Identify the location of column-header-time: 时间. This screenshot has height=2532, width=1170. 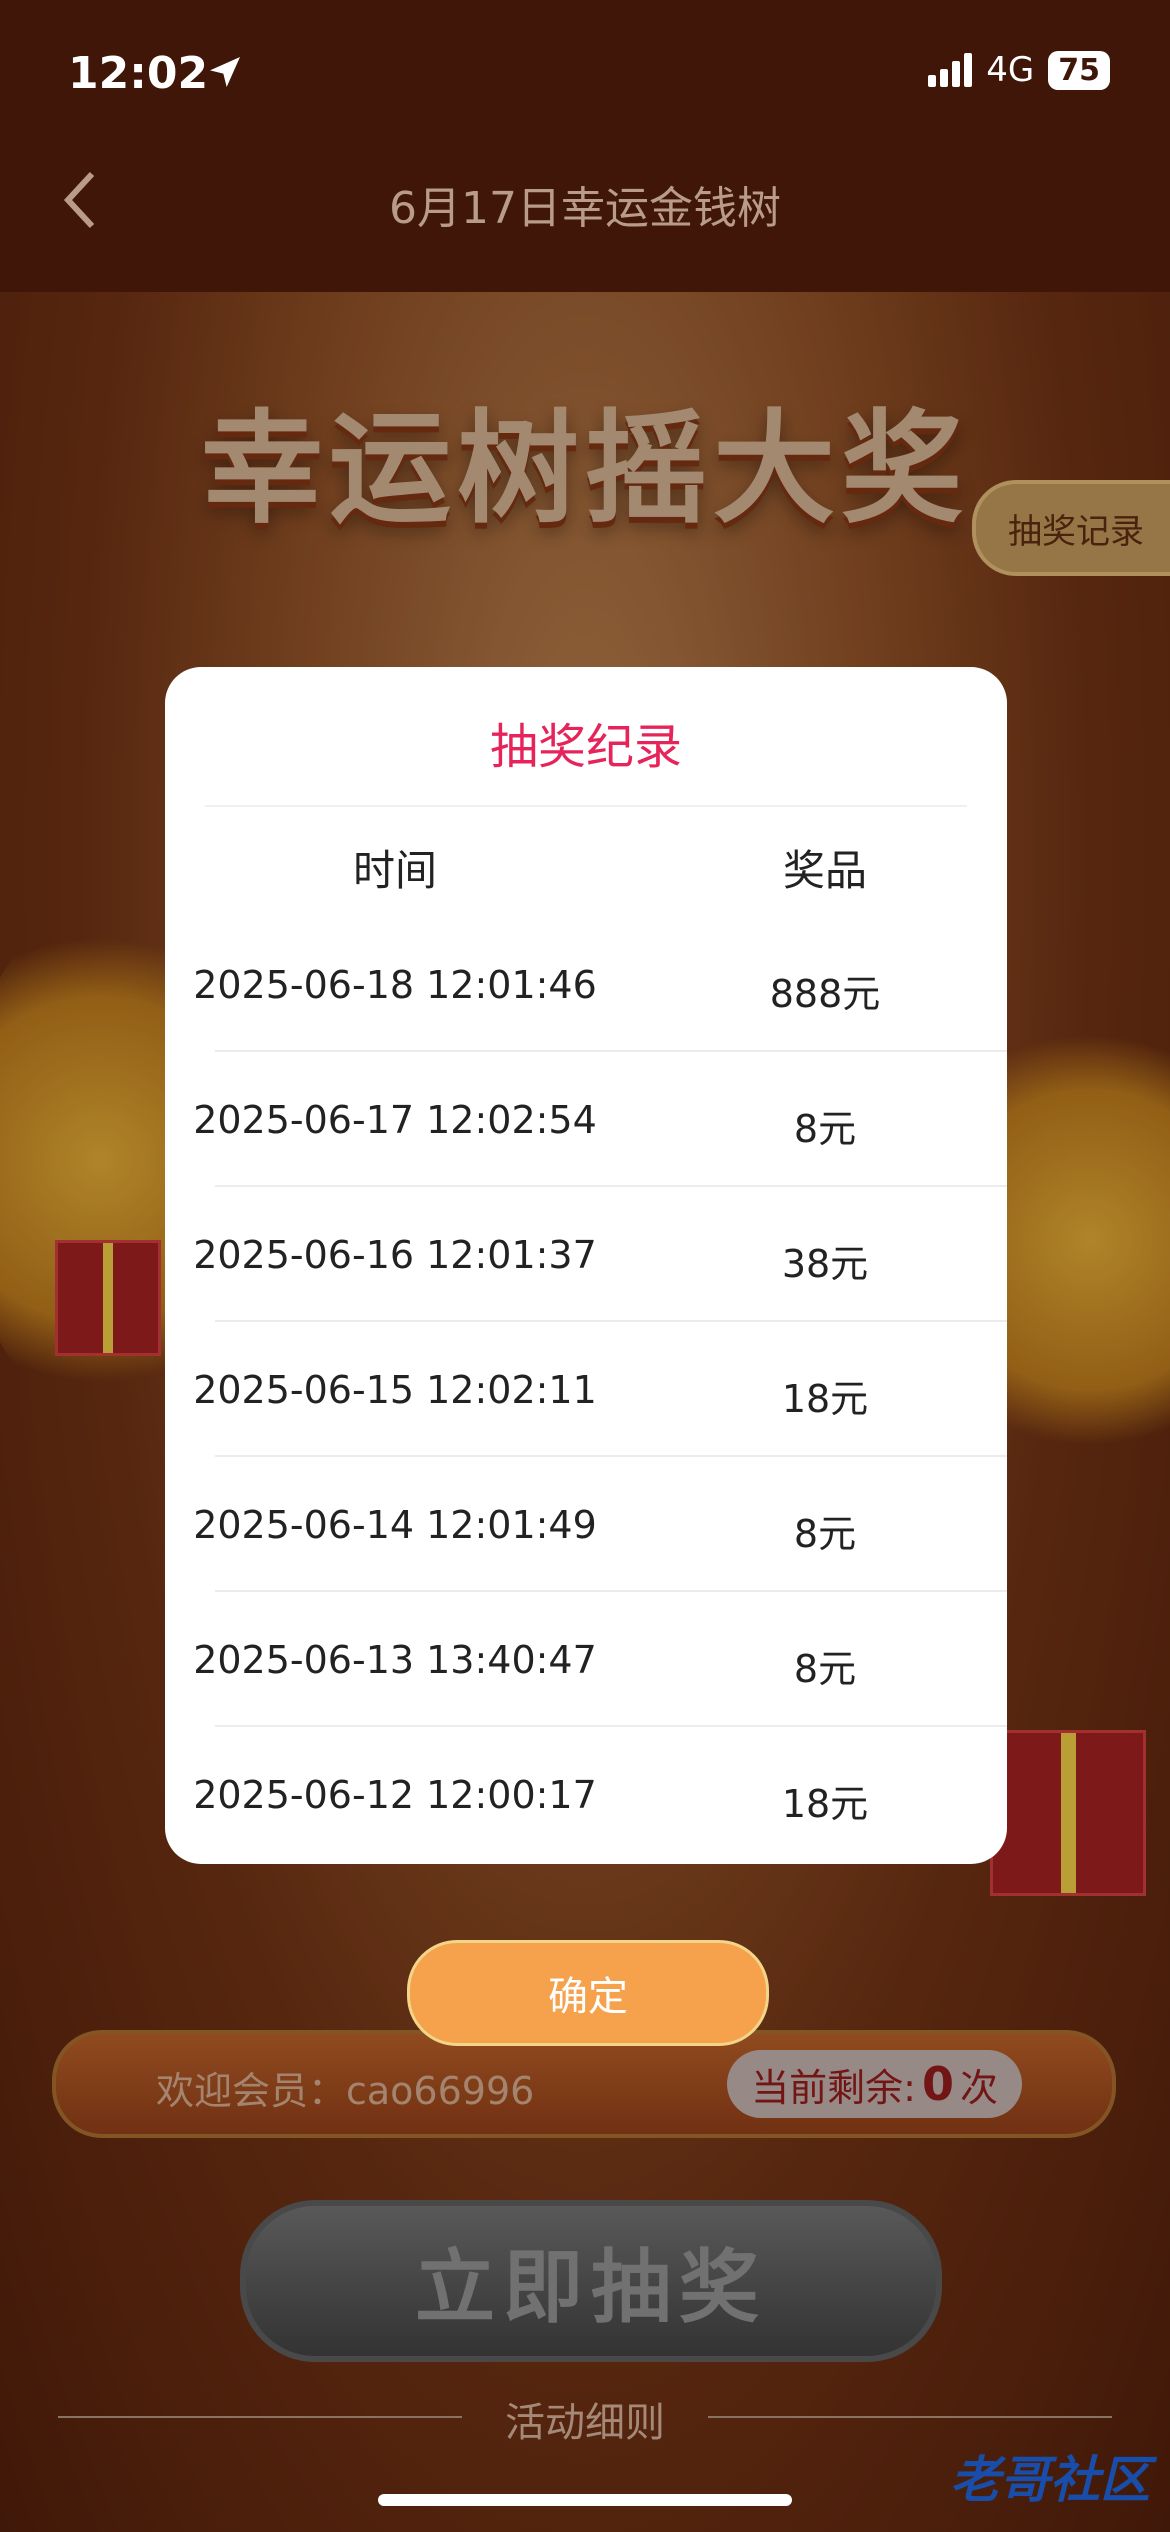
(394, 870).